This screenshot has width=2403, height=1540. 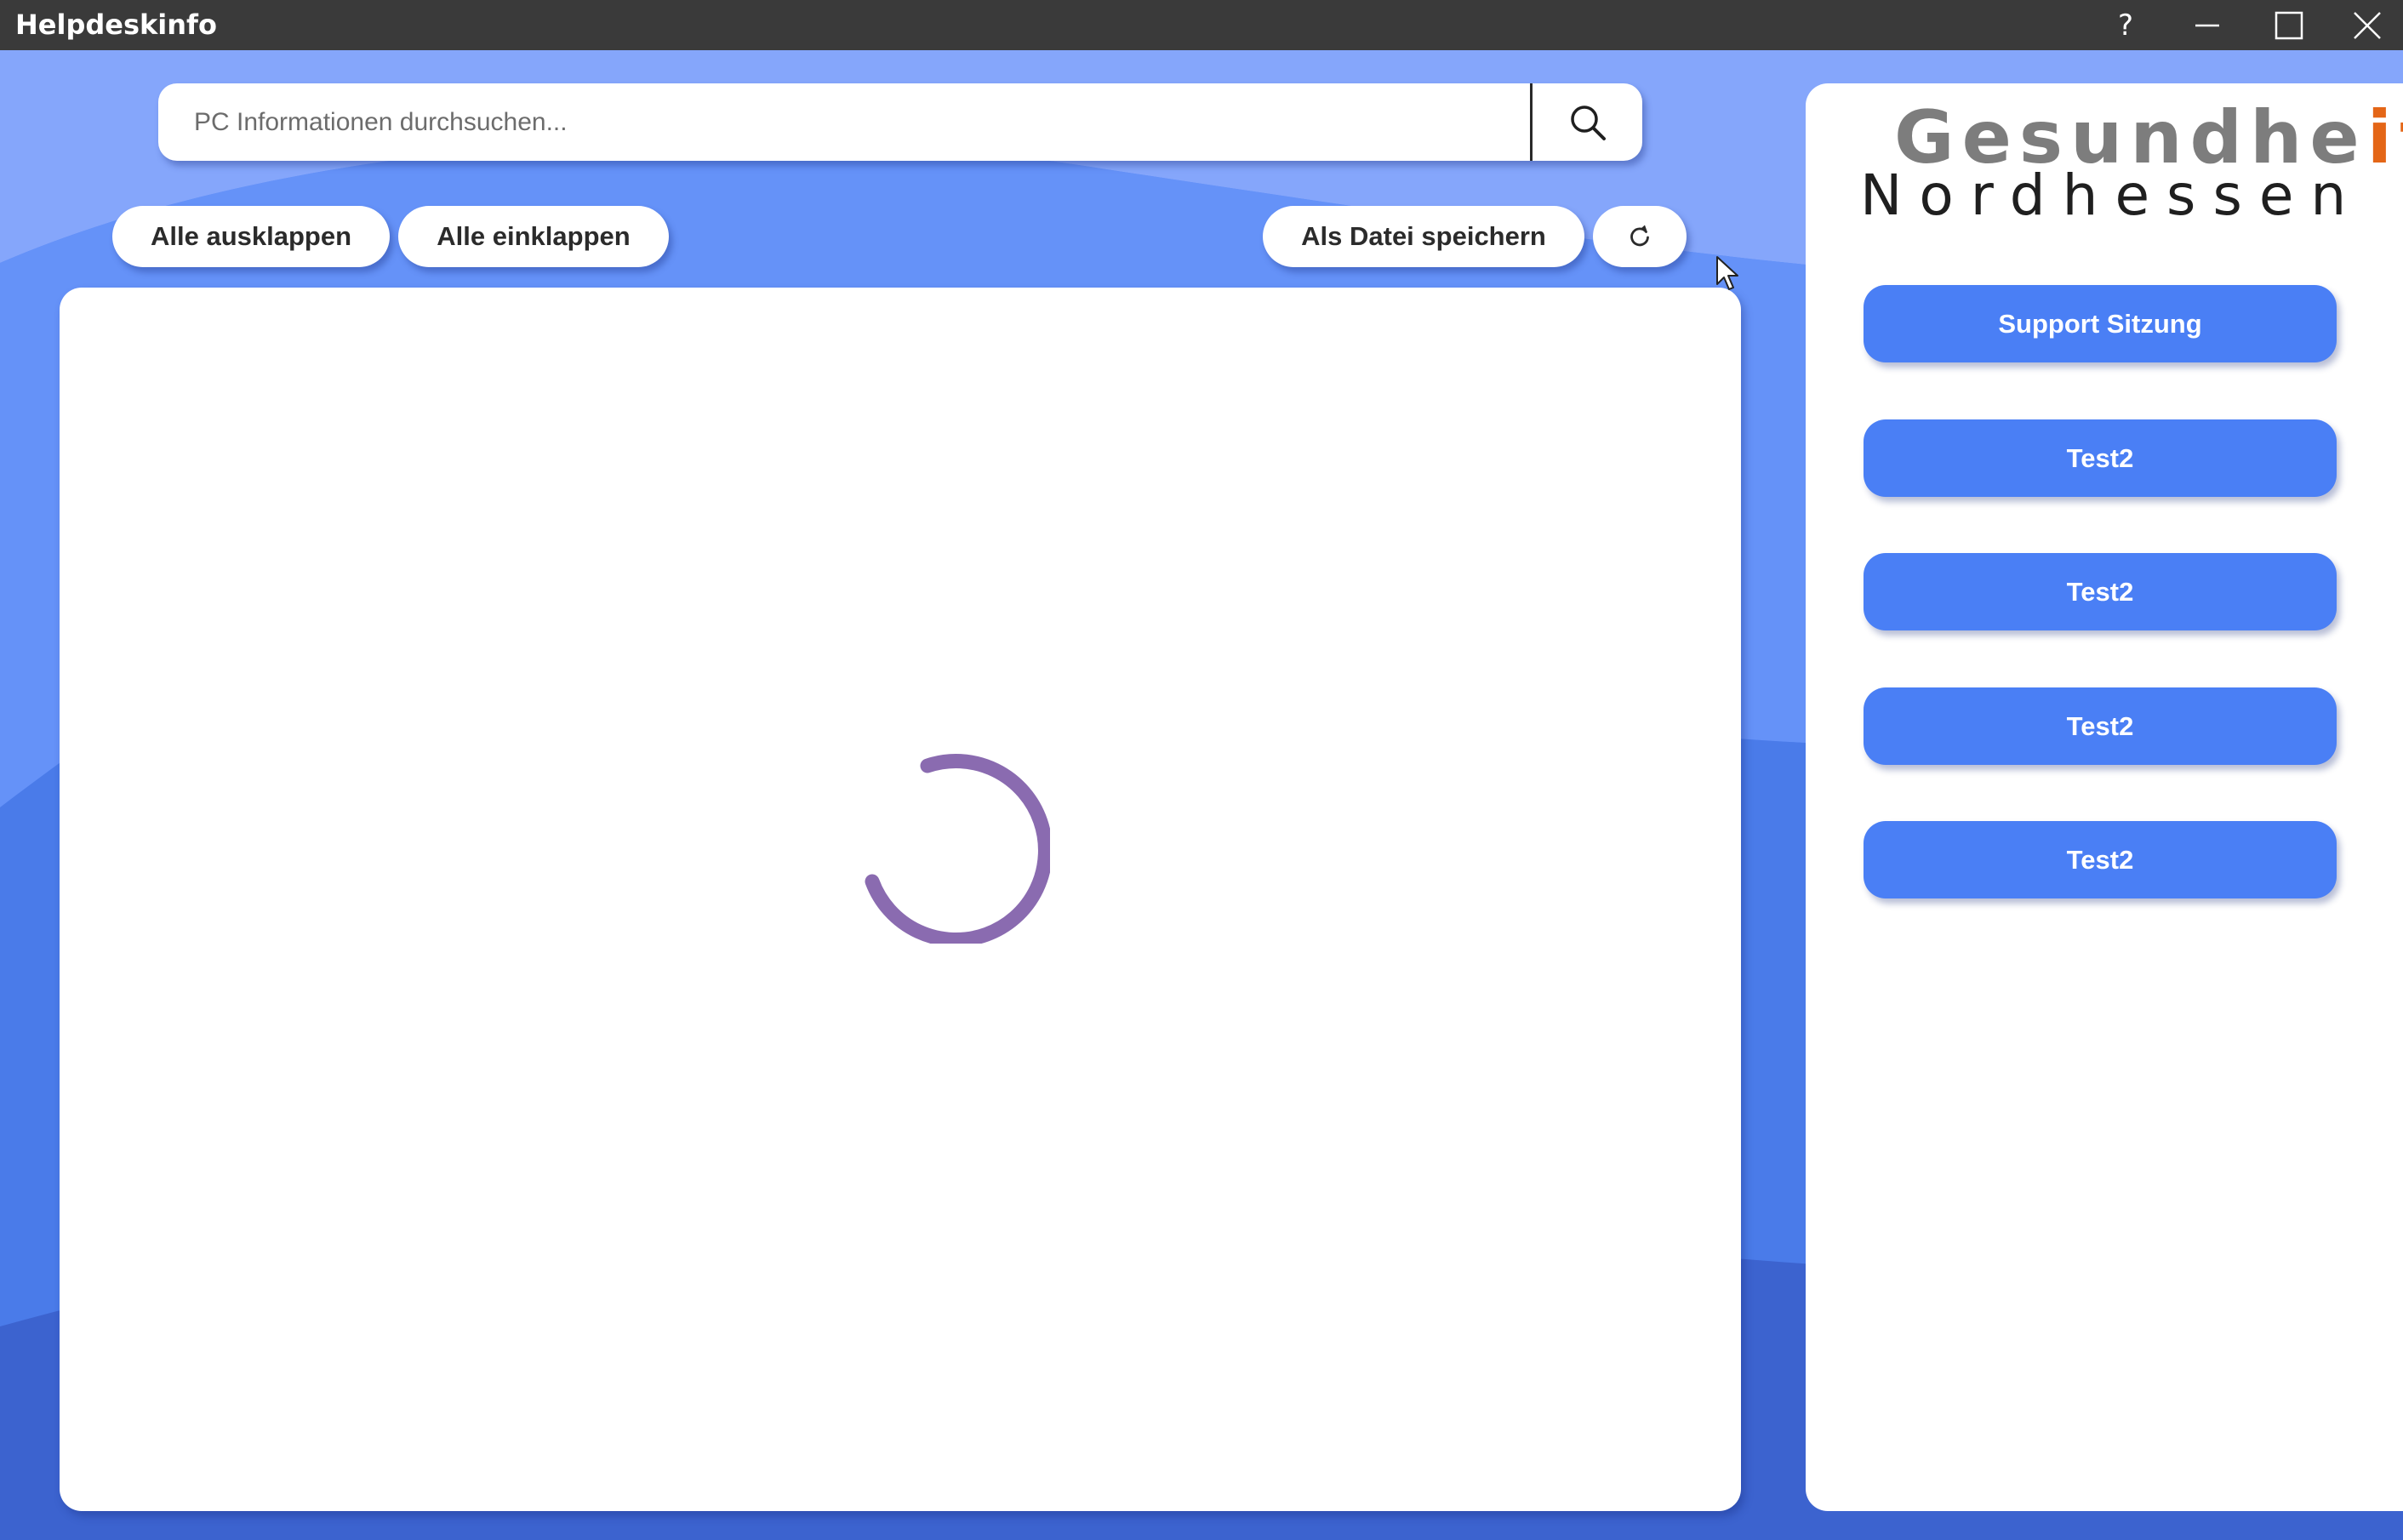 I want to click on expand-all-button: Alle ausklappen, so click(x=251, y=237).